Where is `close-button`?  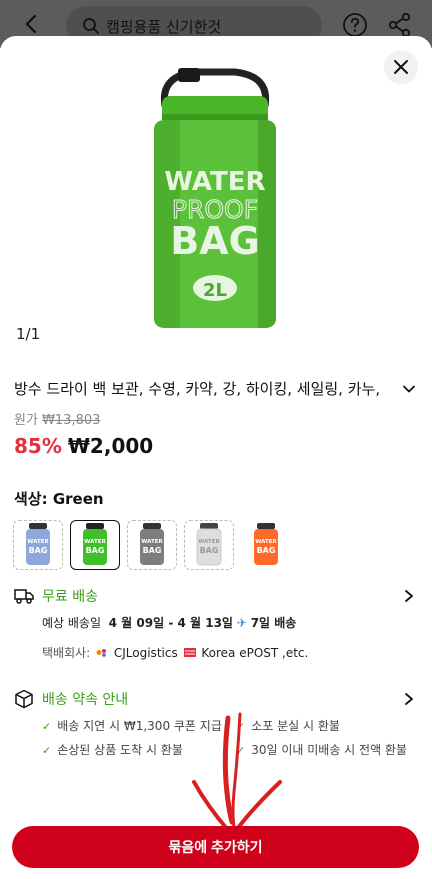 close-button is located at coordinates (401, 67).